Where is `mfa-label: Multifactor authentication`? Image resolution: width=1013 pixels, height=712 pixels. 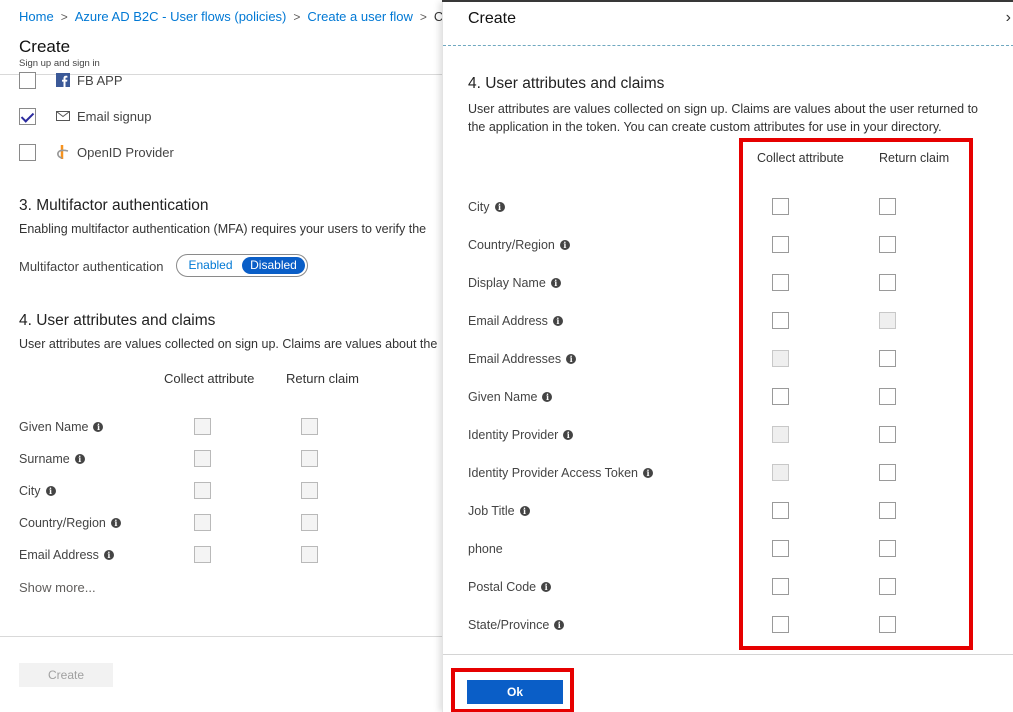
mfa-label: Multifactor authentication is located at coordinates (91, 266).